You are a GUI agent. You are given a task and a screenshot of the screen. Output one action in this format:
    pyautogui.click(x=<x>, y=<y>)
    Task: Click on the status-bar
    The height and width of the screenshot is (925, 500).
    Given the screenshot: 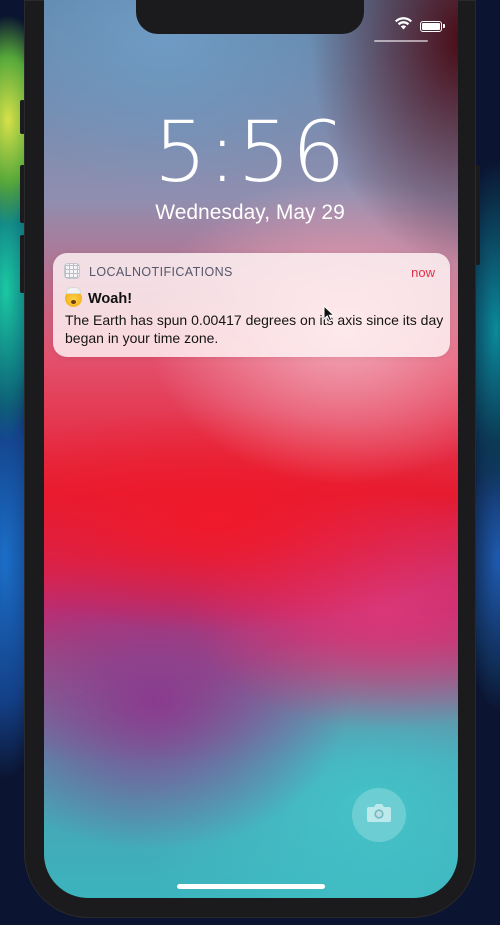 What is the action you would take?
    pyautogui.click(x=420, y=26)
    